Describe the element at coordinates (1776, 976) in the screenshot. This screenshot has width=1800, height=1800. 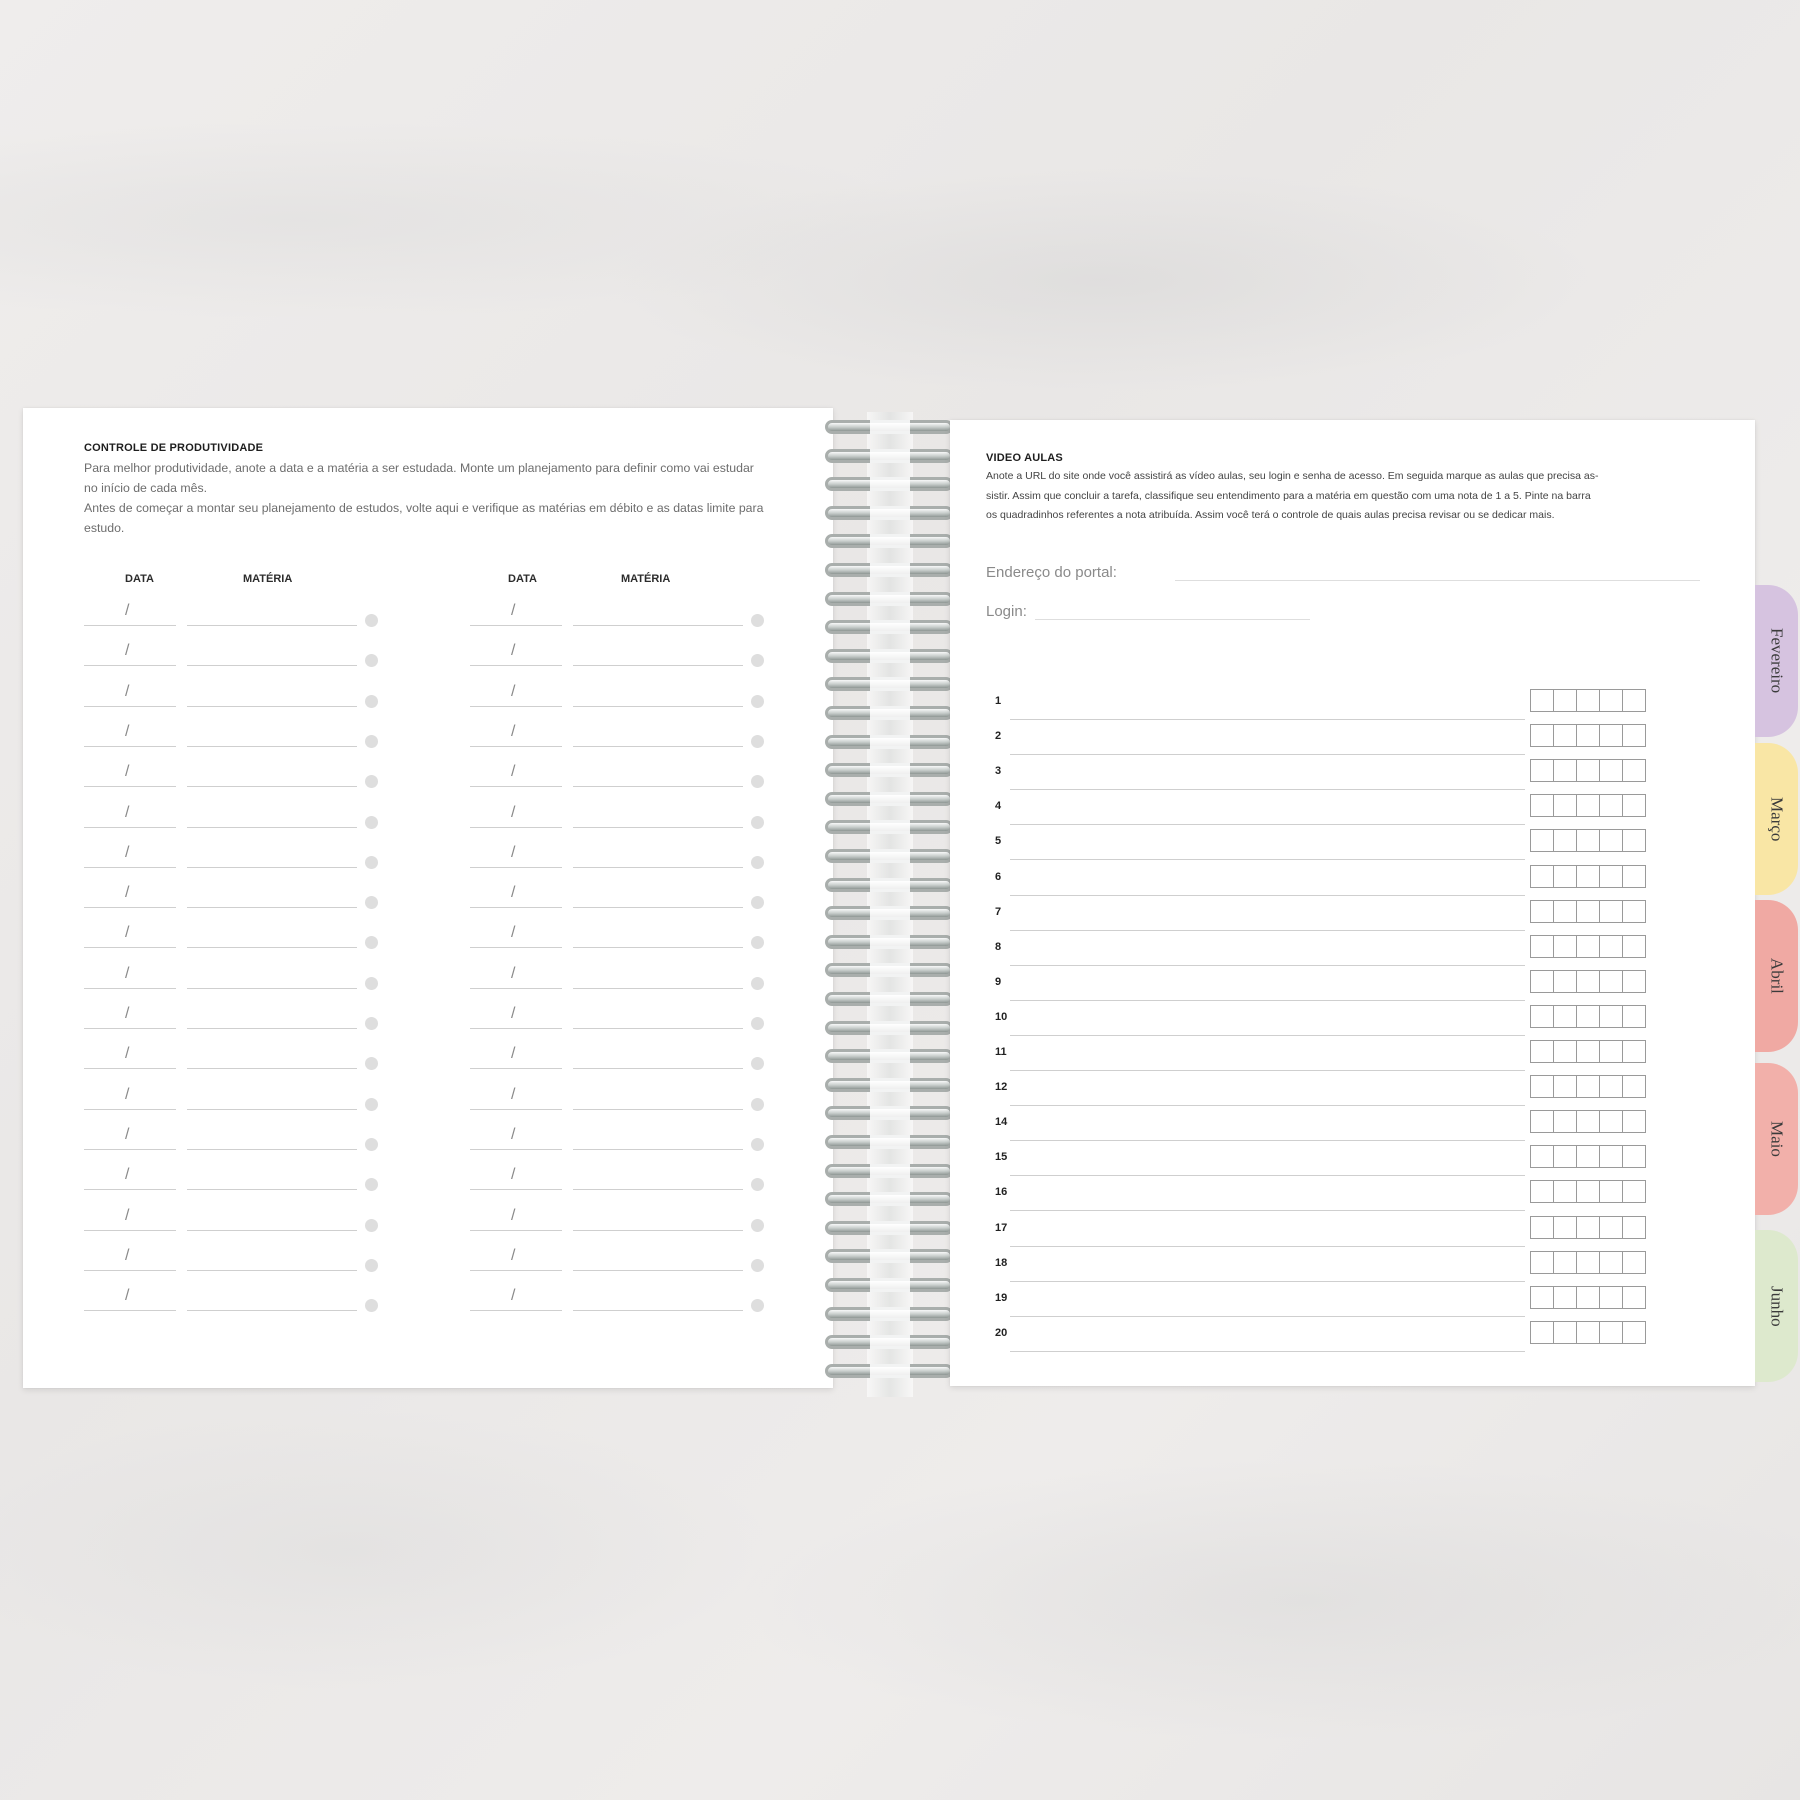
I see `month-tab: Abril` at that location.